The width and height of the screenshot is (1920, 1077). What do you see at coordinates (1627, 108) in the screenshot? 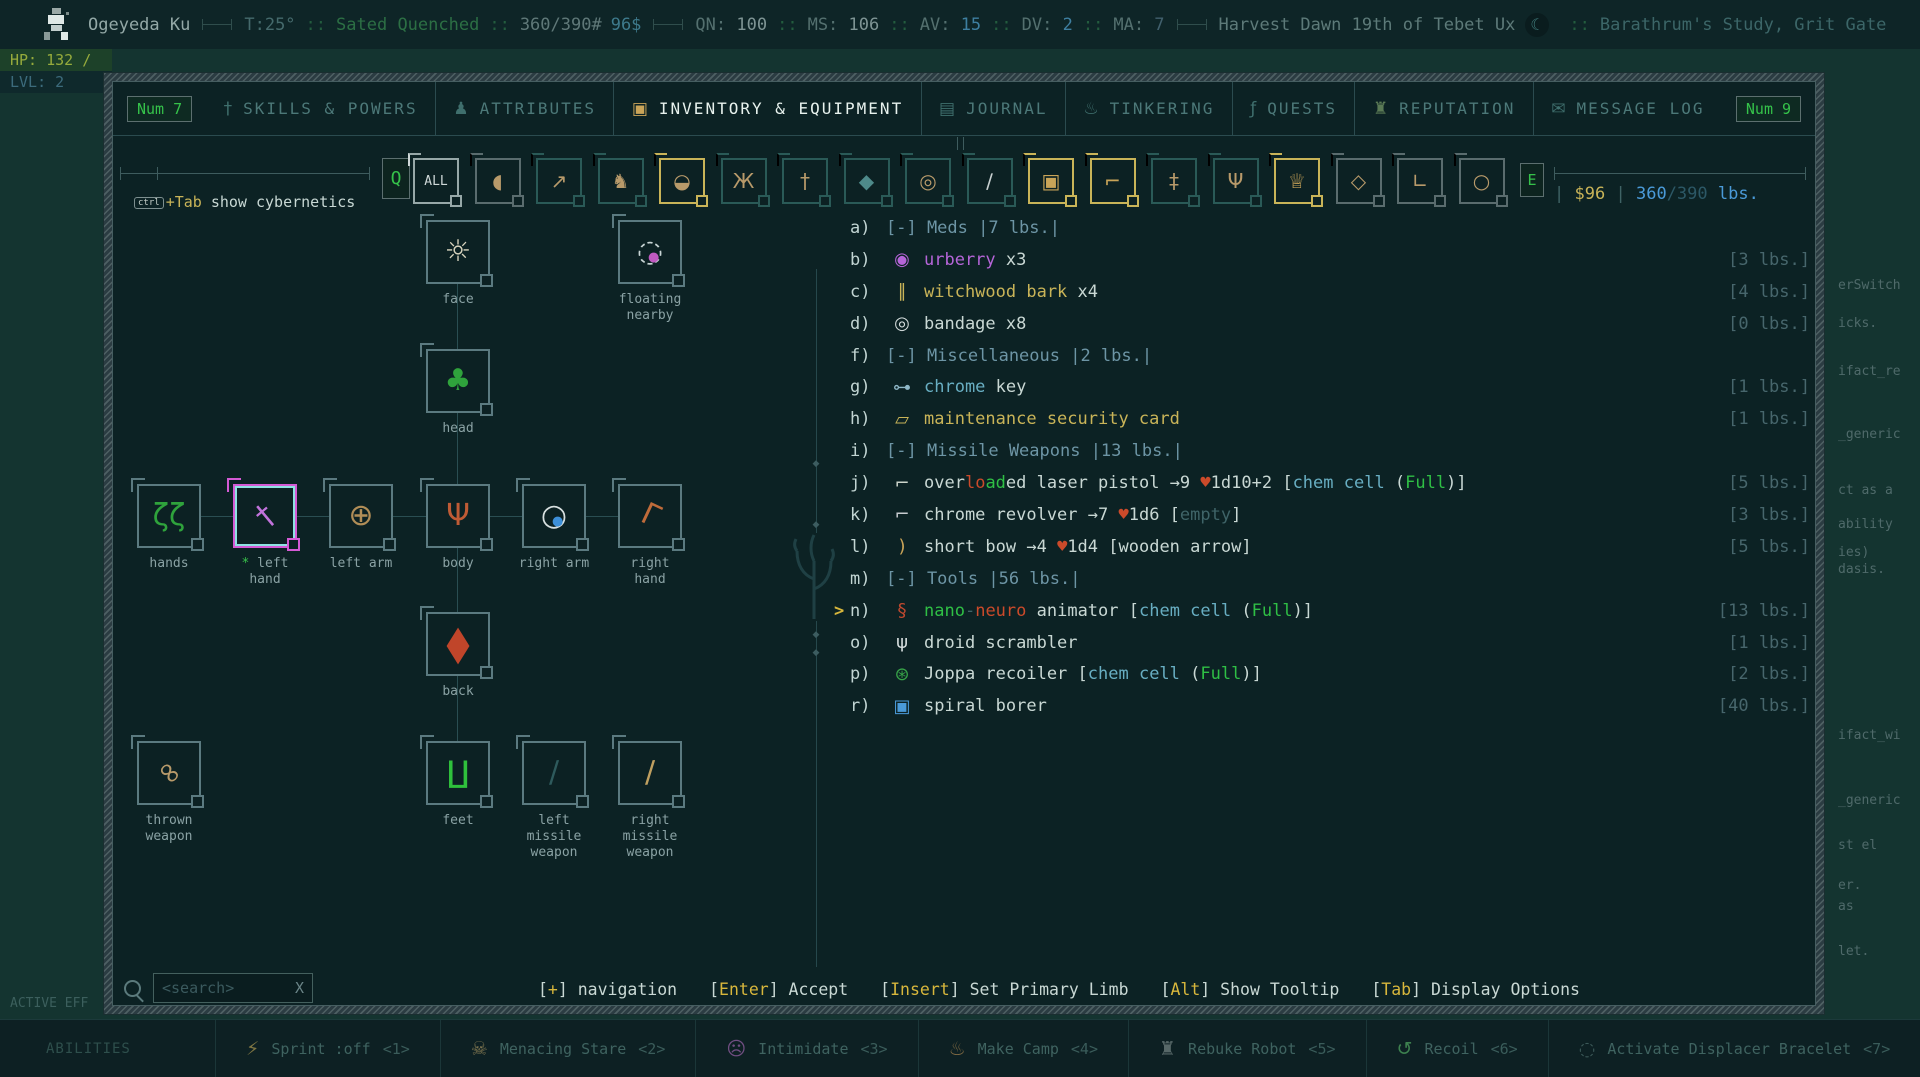
I see `tab-message-log: ✉ MESSAGE LOG` at bounding box center [1627, 108].